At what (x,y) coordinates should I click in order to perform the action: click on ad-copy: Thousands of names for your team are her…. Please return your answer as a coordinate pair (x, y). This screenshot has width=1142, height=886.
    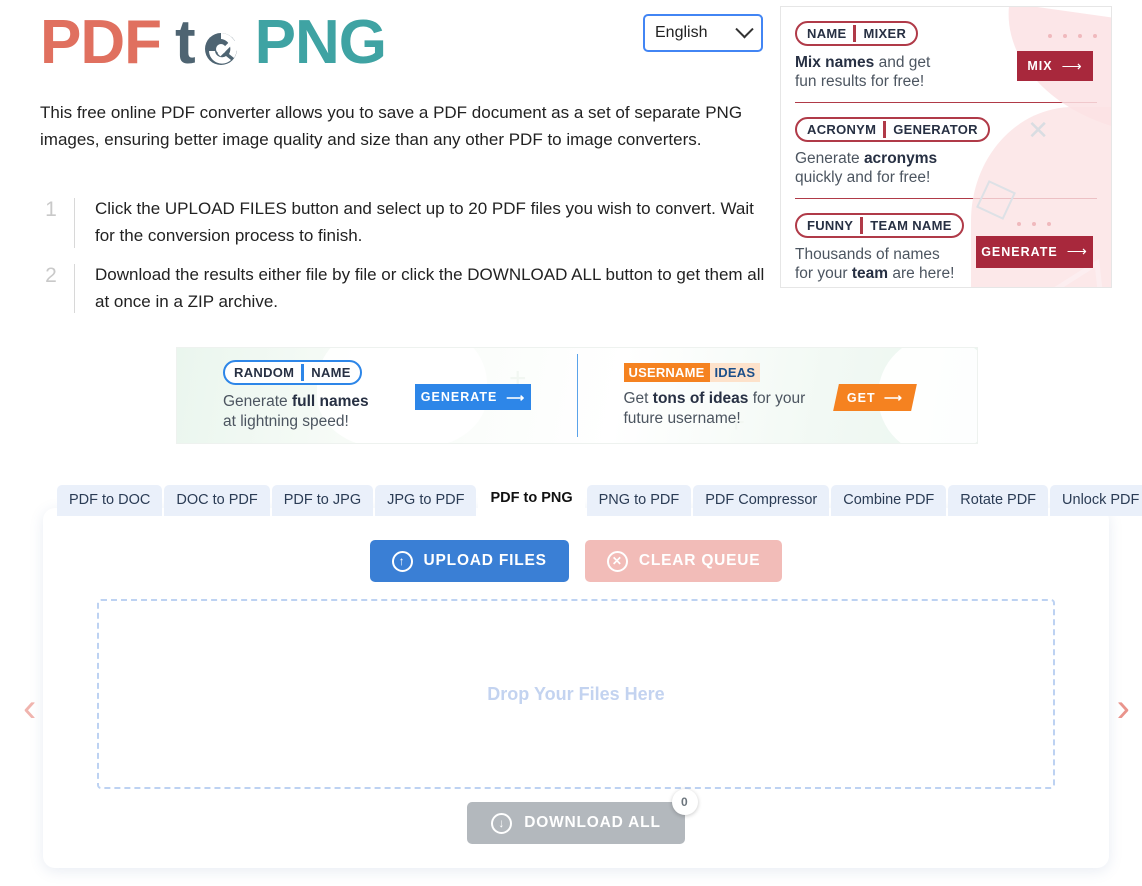
    Looking at the image, I should click on (887, 264).